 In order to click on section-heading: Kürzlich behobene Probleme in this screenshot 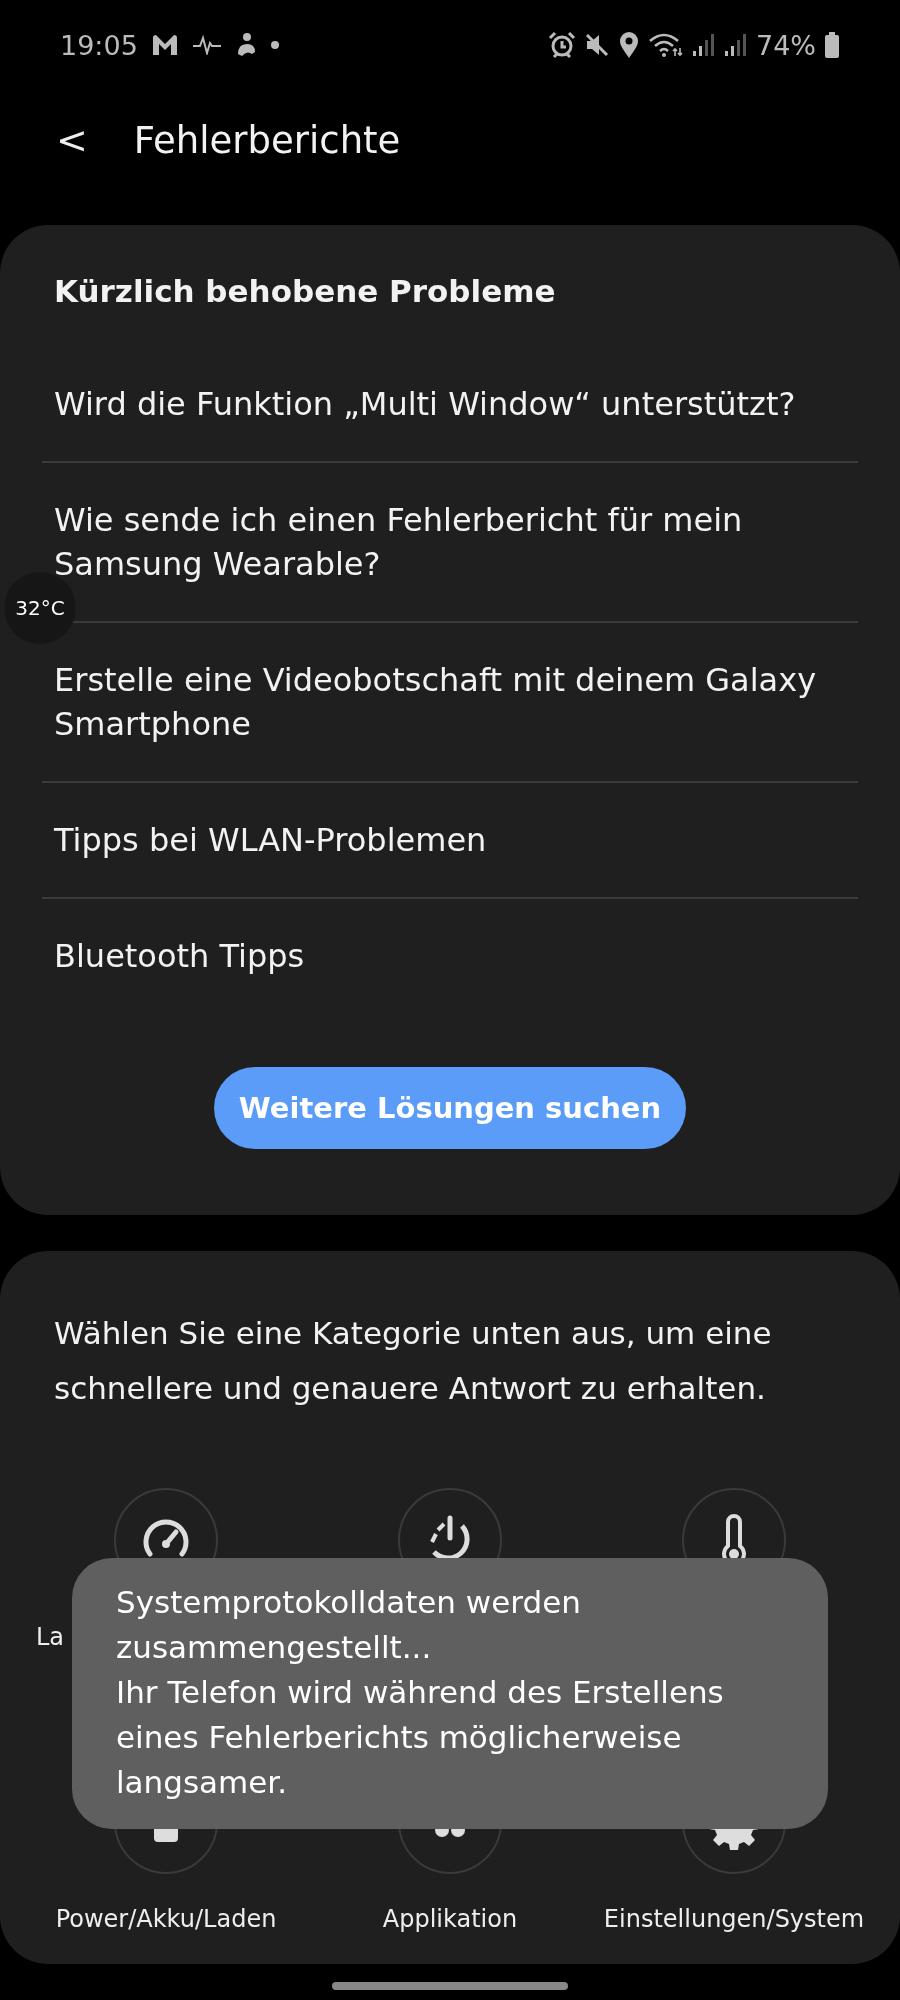, I will do `click(305, 292)`.